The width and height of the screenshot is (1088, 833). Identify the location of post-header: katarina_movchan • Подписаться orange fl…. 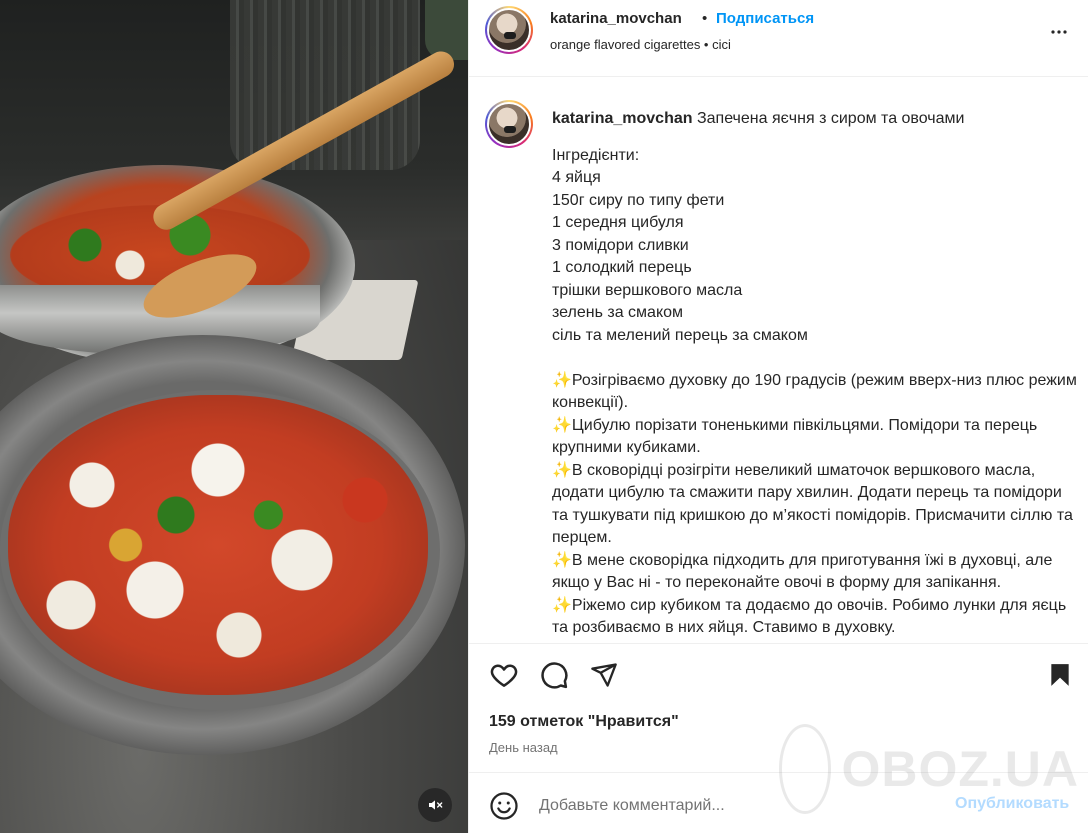
(778, 38).